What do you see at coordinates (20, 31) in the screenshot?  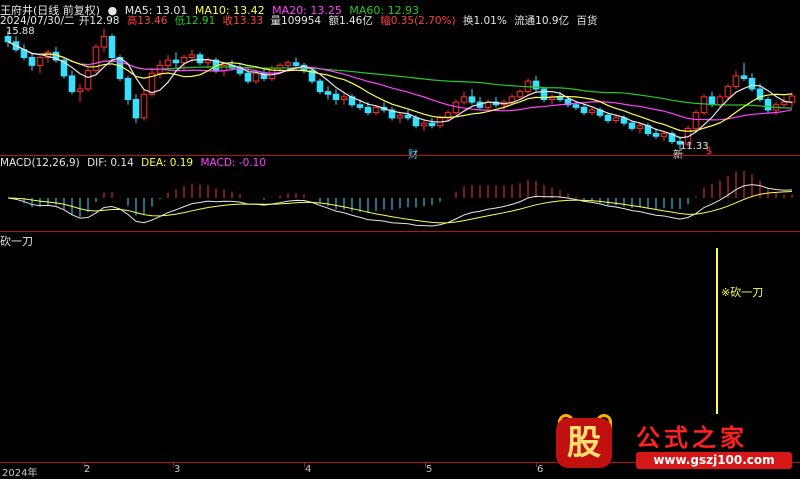 I see `high-price-label: 15.88` at bounding box center [20, 31].